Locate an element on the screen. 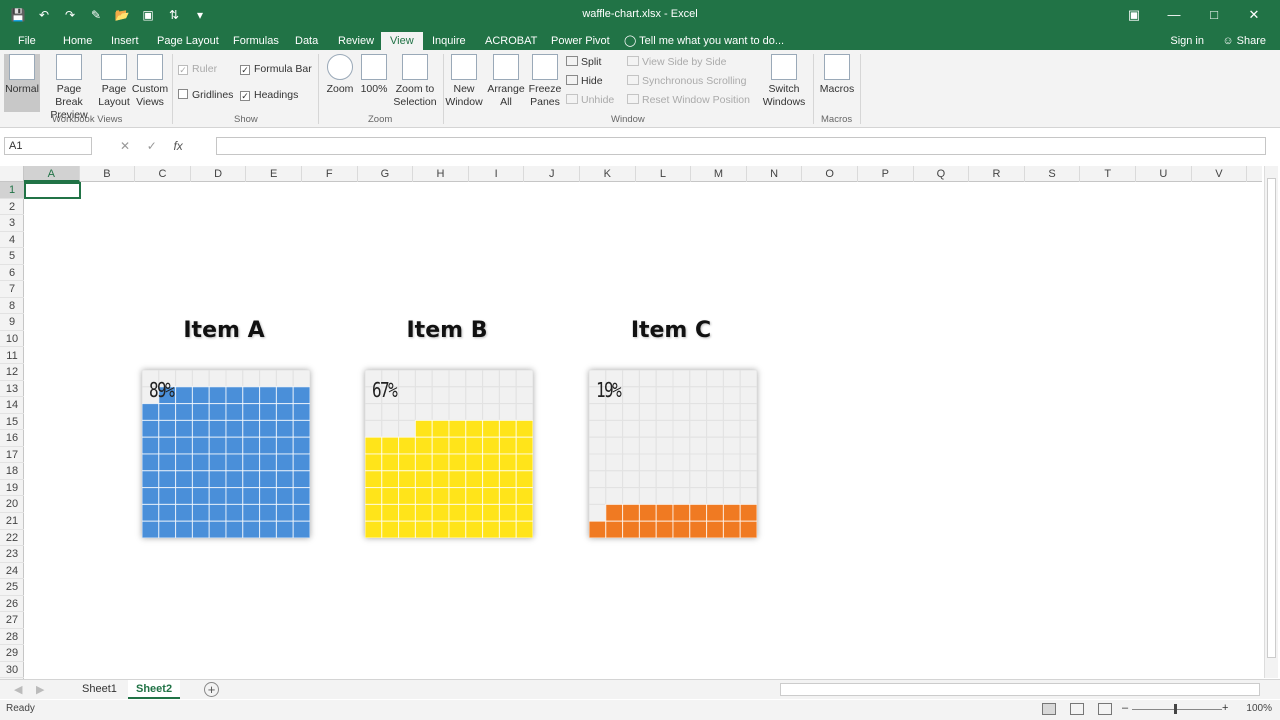 This screenshot has height=720, width=1280. column-header-u: U is located at coordinates (1164, 174).